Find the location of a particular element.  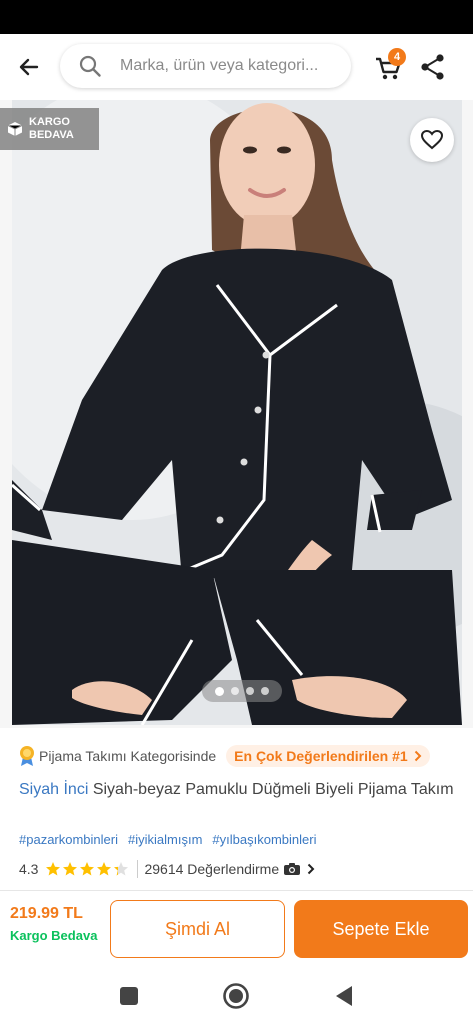

share-button is located at coordinates (433, 67).